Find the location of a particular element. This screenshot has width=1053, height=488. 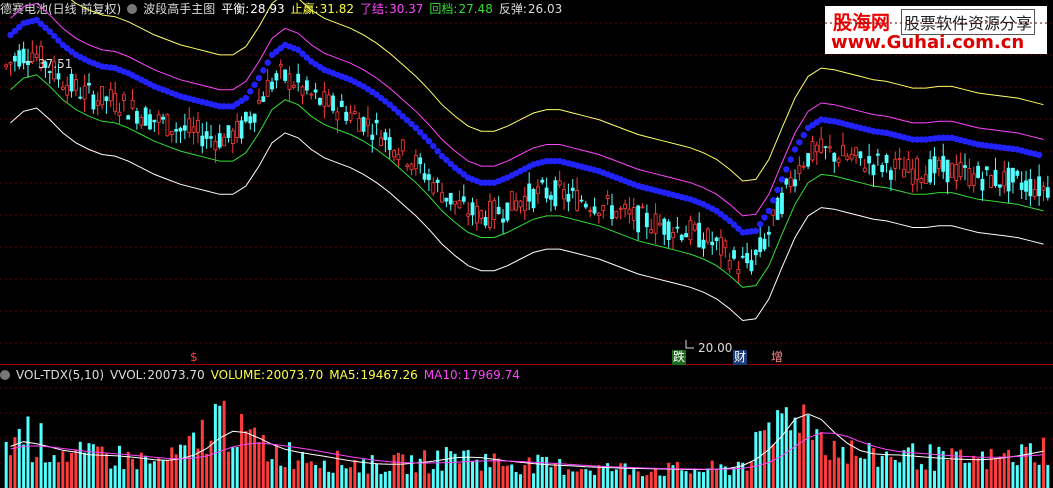

event-marker-fall: 跌 is located at coordinates (679, 357).